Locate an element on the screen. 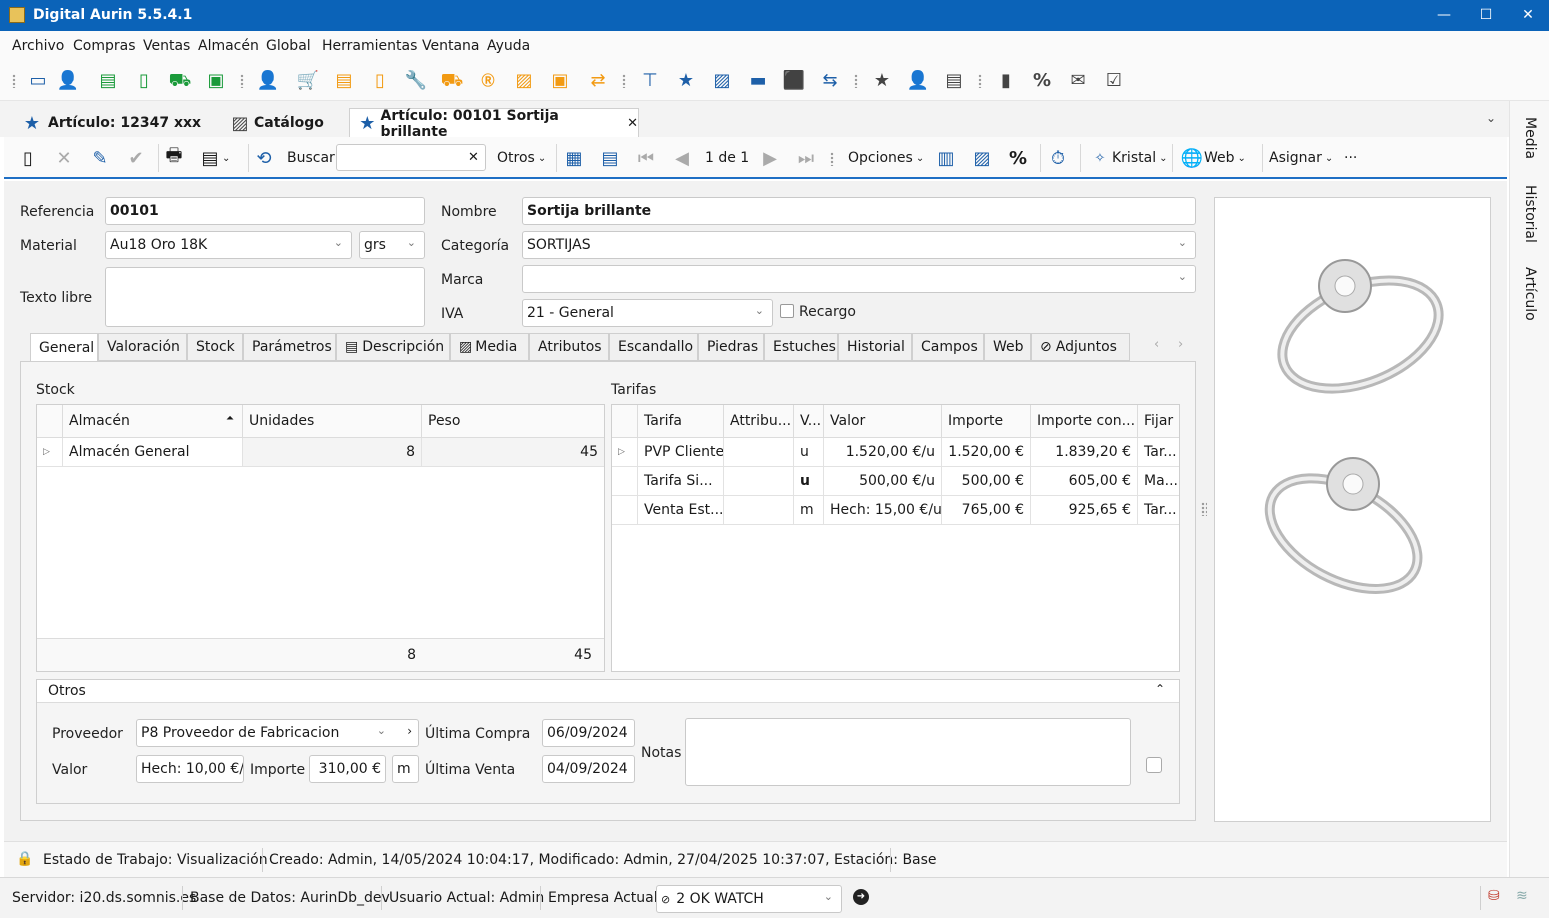 Image resolution: width=1549 pixels, height=918 pixels. database-icon: ⛁ is located at coordinates (1494, 896).